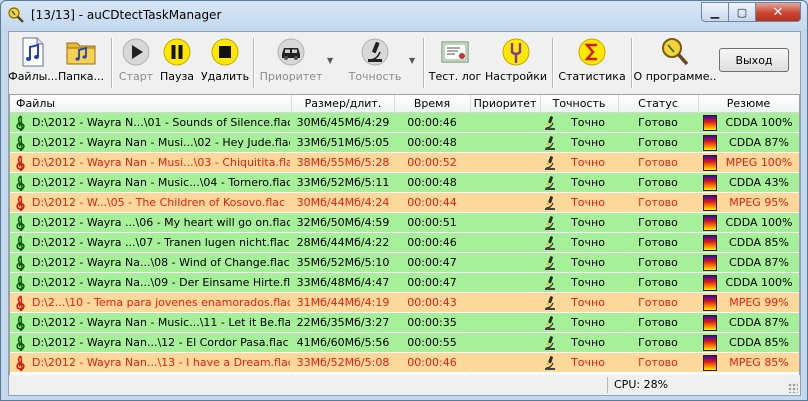 The height and width of the screenshot is (401, 808). Describe the element at coordinates (516, 52) in the screenshot. I see `tuning-fork-icon` at that location.